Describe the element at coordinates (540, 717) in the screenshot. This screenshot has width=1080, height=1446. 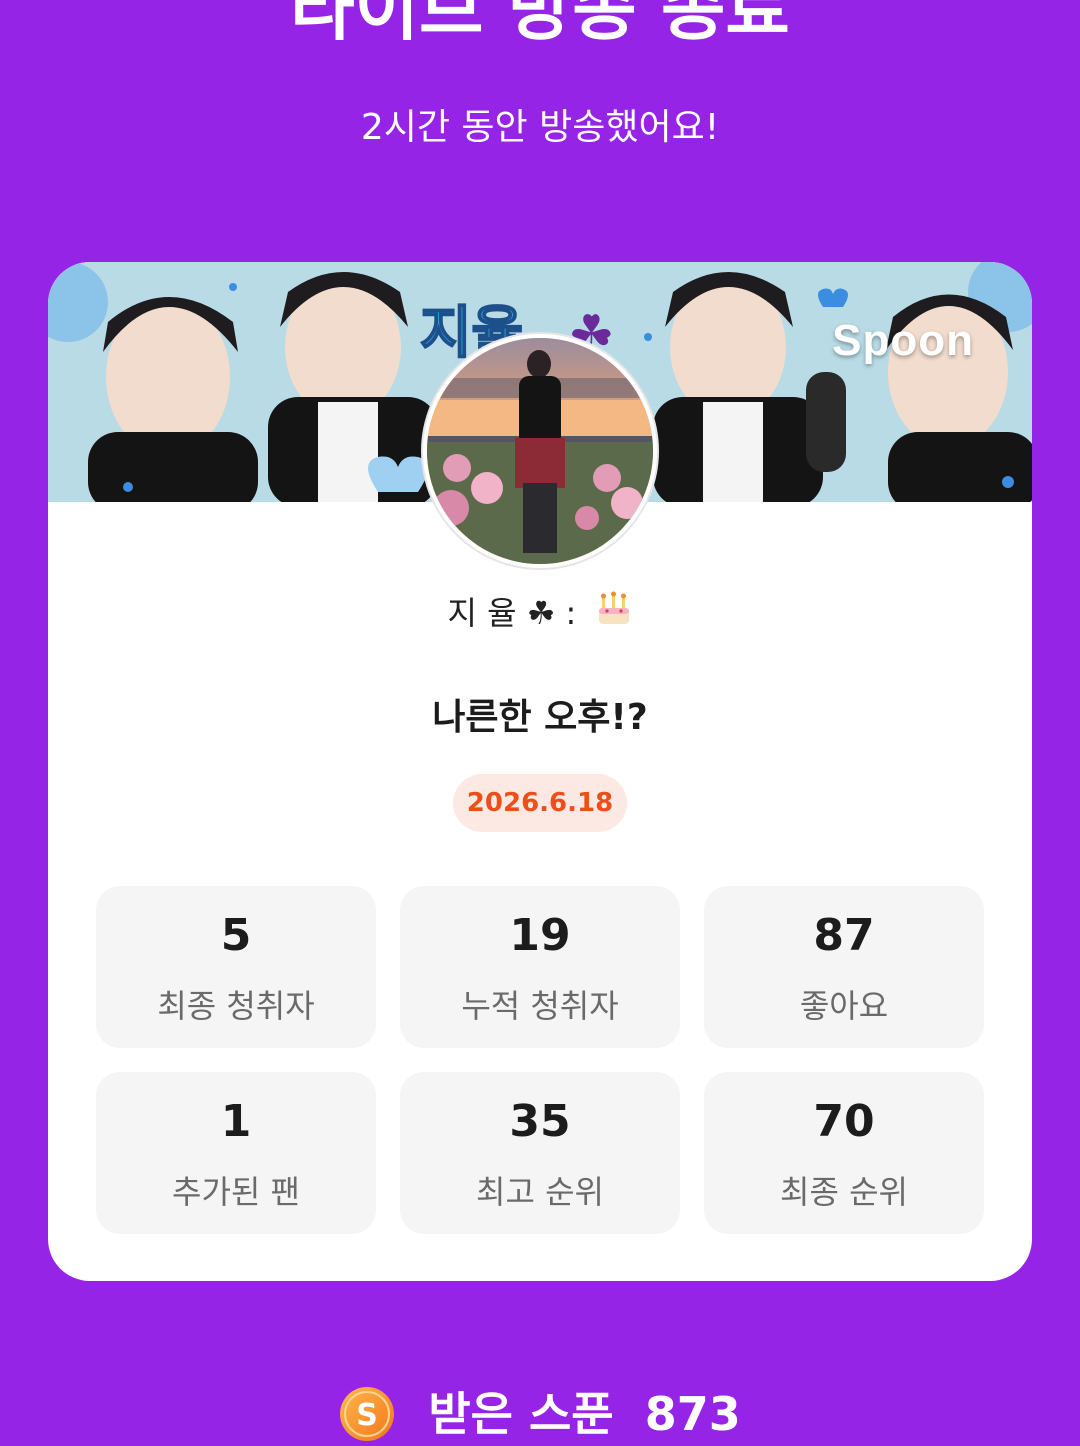
I see `live-title: 나른한 오후!?` at that location.